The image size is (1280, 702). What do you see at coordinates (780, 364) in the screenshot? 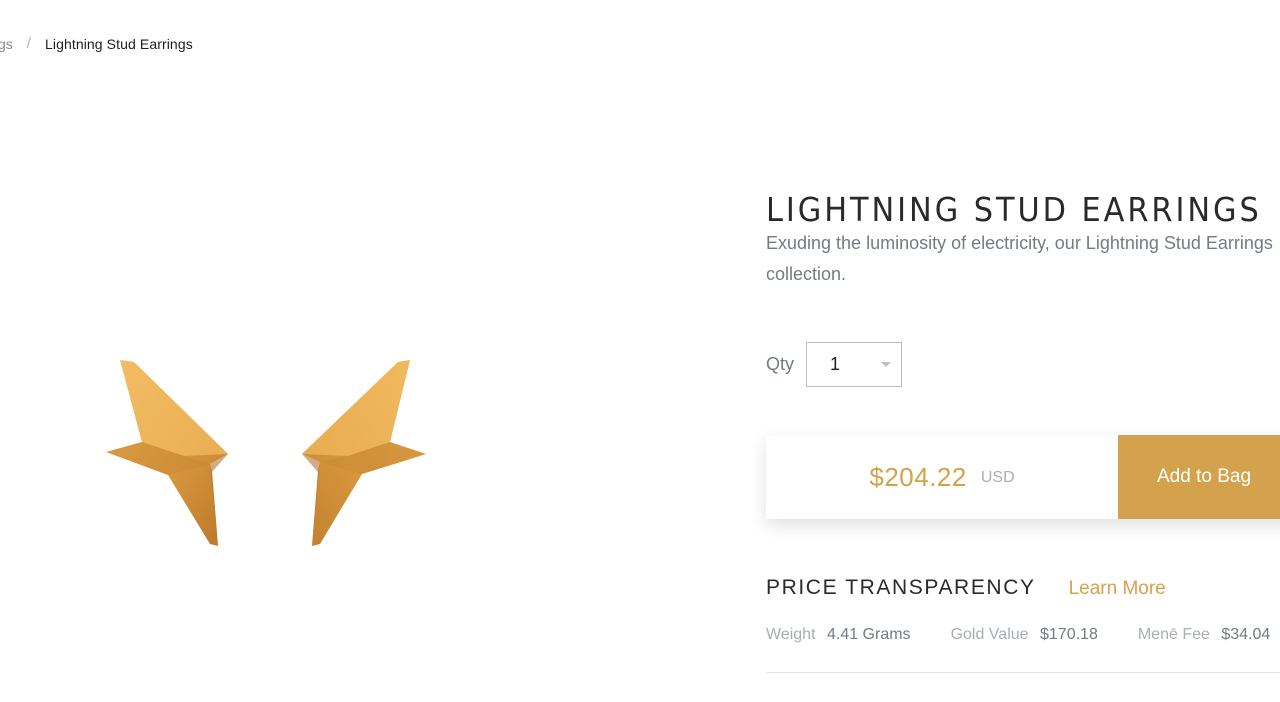
I see `qty-label: Qty` at bounding box center [780, 364].